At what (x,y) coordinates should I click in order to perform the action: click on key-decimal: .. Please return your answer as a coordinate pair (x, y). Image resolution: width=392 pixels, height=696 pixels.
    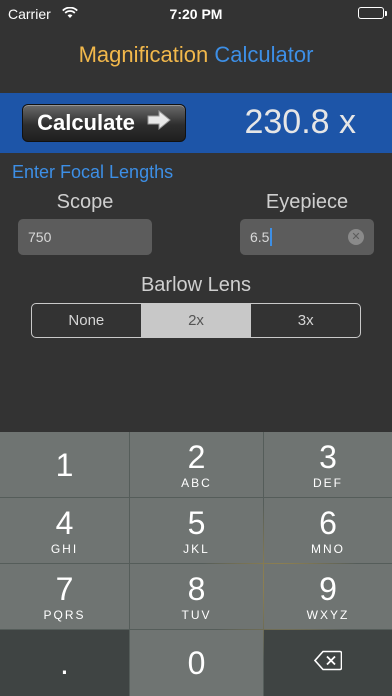
    Looking at the image, I should click on (64, 663).